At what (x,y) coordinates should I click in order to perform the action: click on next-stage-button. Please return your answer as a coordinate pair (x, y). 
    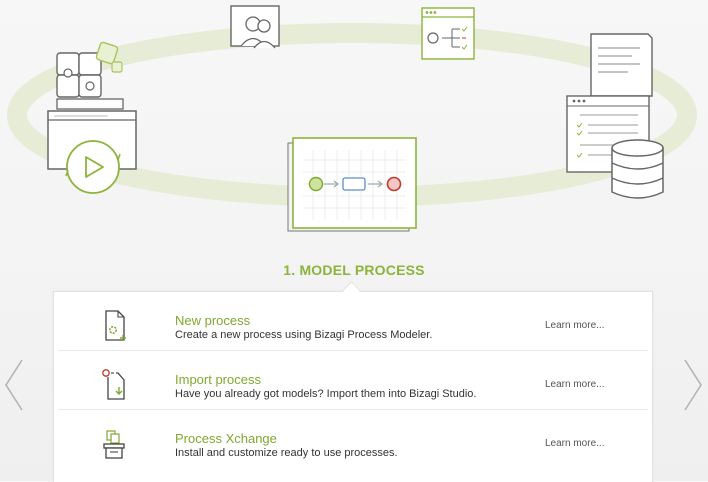
    Looking at the image, I should click on (693, 385).